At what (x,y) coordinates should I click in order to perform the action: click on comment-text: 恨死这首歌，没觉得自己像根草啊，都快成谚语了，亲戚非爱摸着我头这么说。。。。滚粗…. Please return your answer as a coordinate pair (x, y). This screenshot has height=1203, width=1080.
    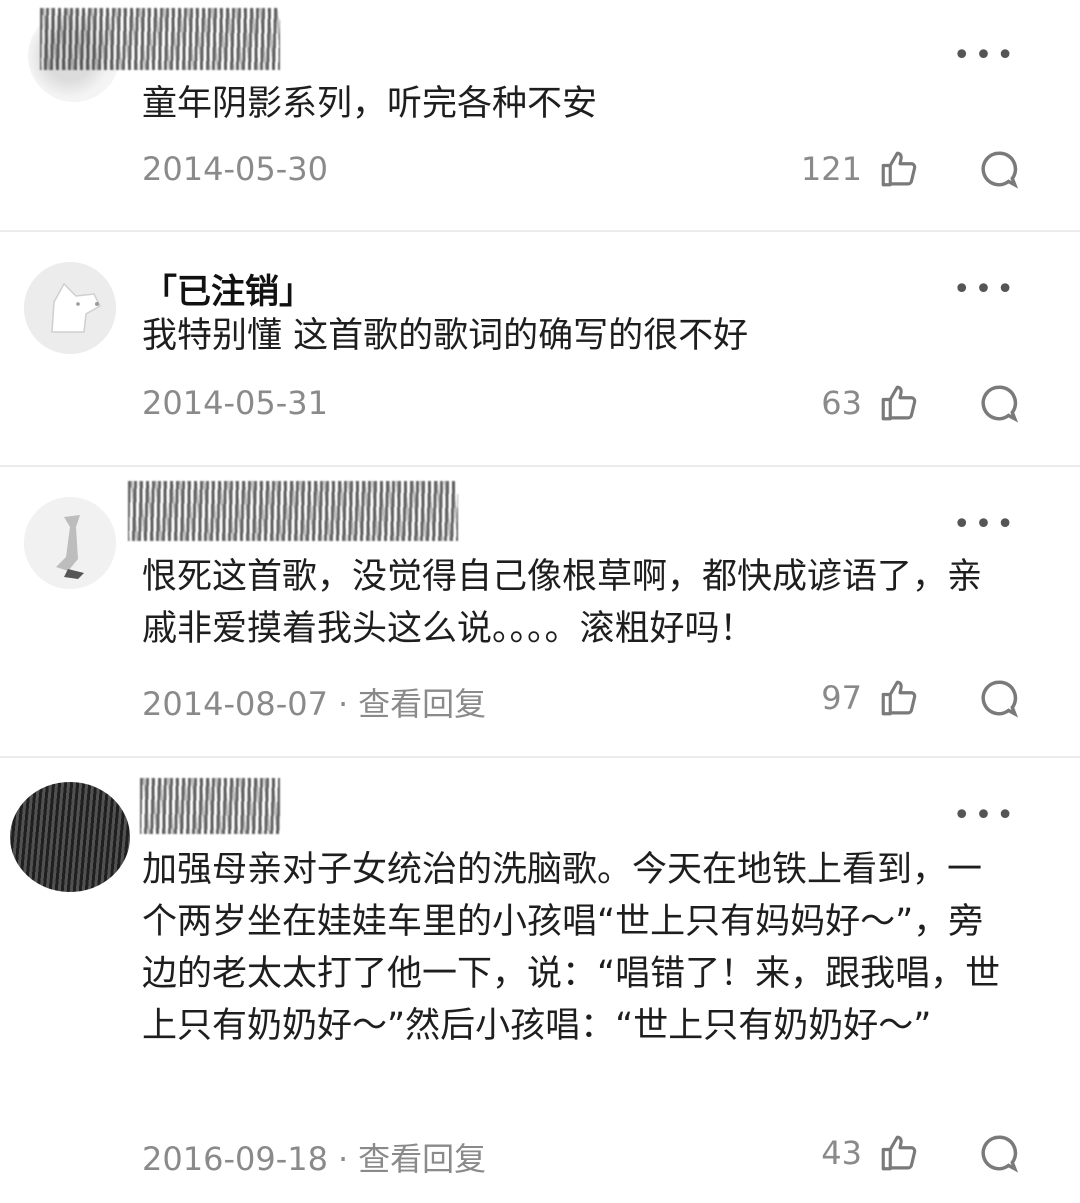
    Looking at the image, I should click on (562, 603).